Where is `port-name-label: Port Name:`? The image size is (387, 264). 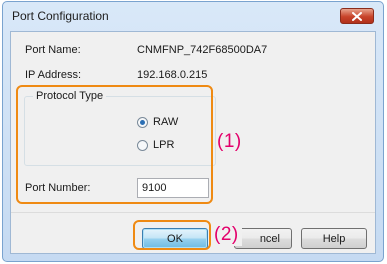
port-name-label: Port Name: is located at coordinates (53, 50).